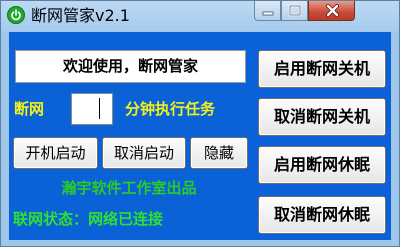 This screenshot has height=247, width=400. I want to click on cancel-sleep-button: 取消断网休眠, so click(322, 215).